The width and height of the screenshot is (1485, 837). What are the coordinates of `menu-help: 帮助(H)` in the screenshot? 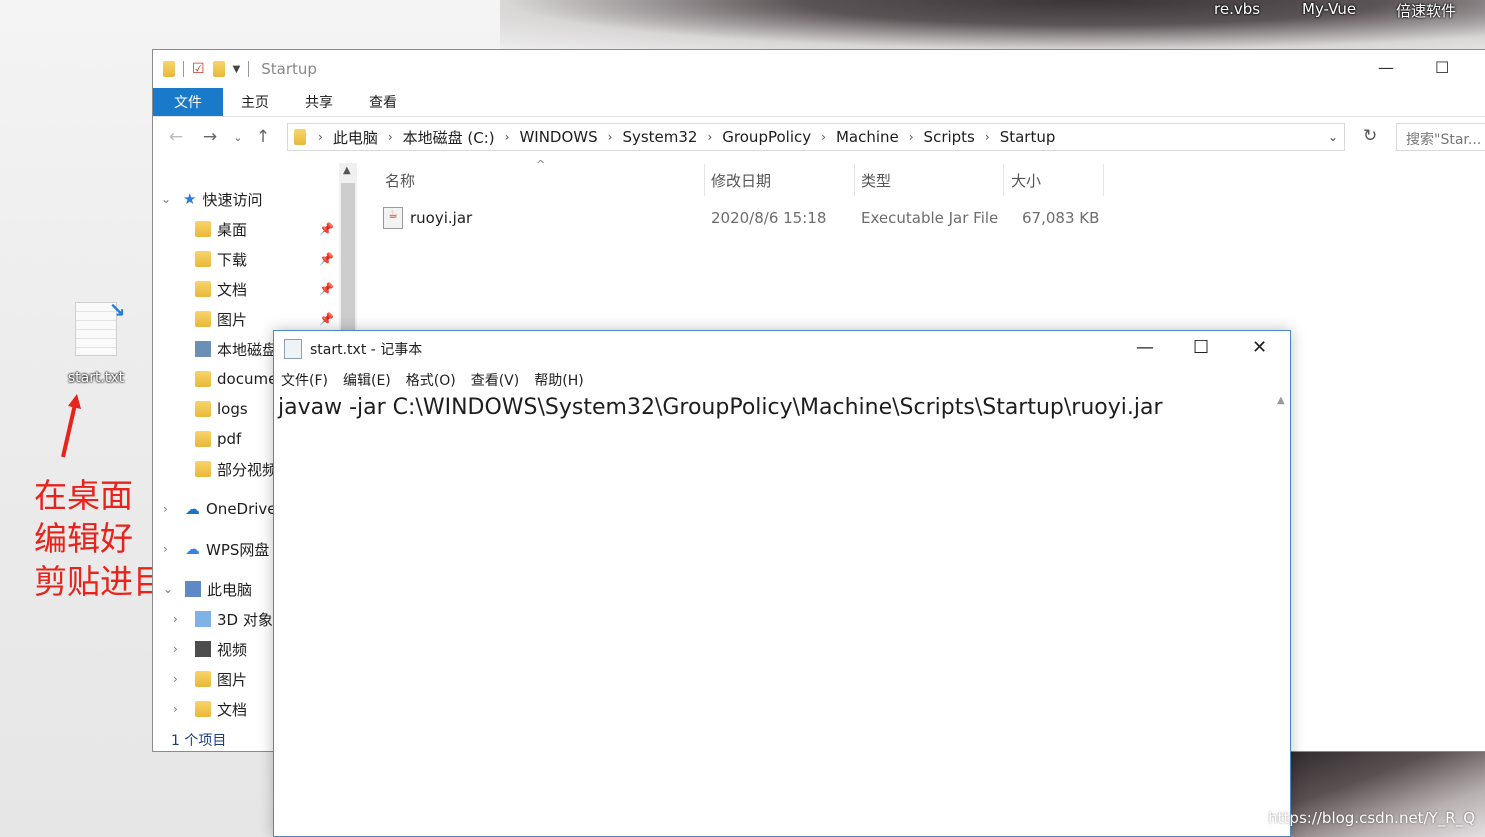 It's located at (558, 380).